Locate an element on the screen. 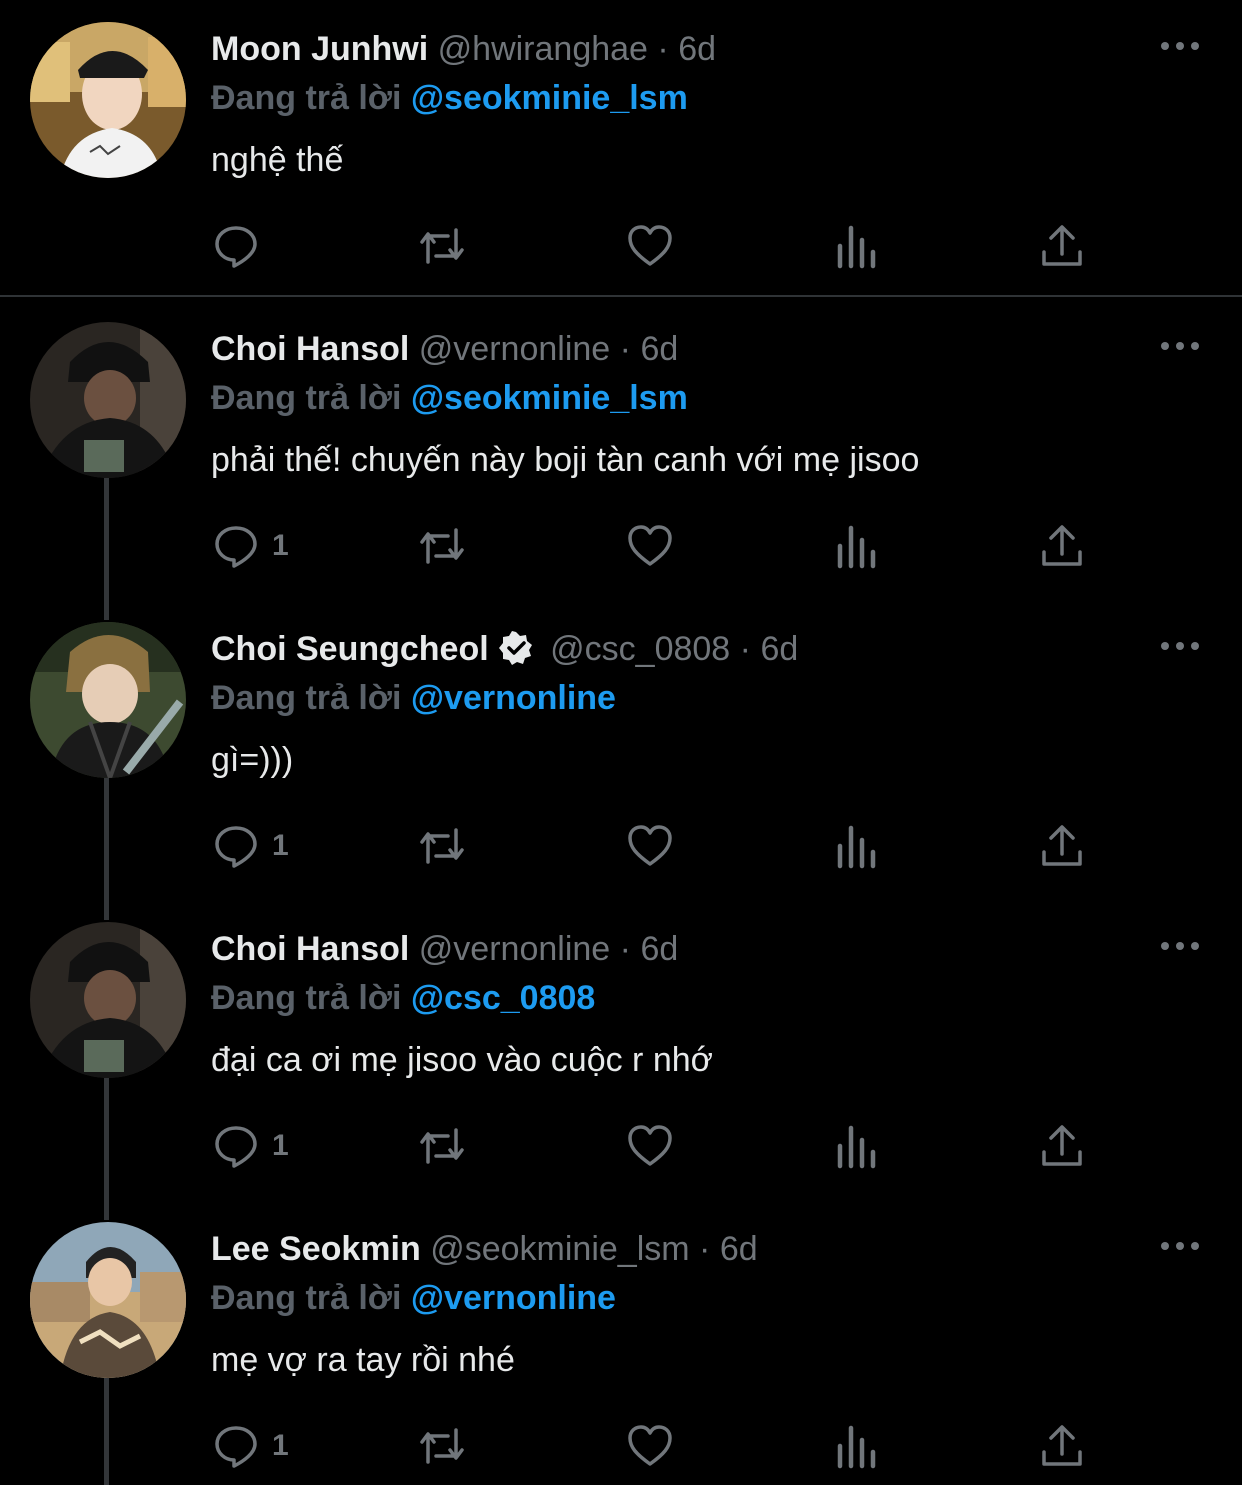 The width and height of the screenshot is (1242, 1485). user-handle: @seokminie_lsm is located at coordinates (559, 1249).